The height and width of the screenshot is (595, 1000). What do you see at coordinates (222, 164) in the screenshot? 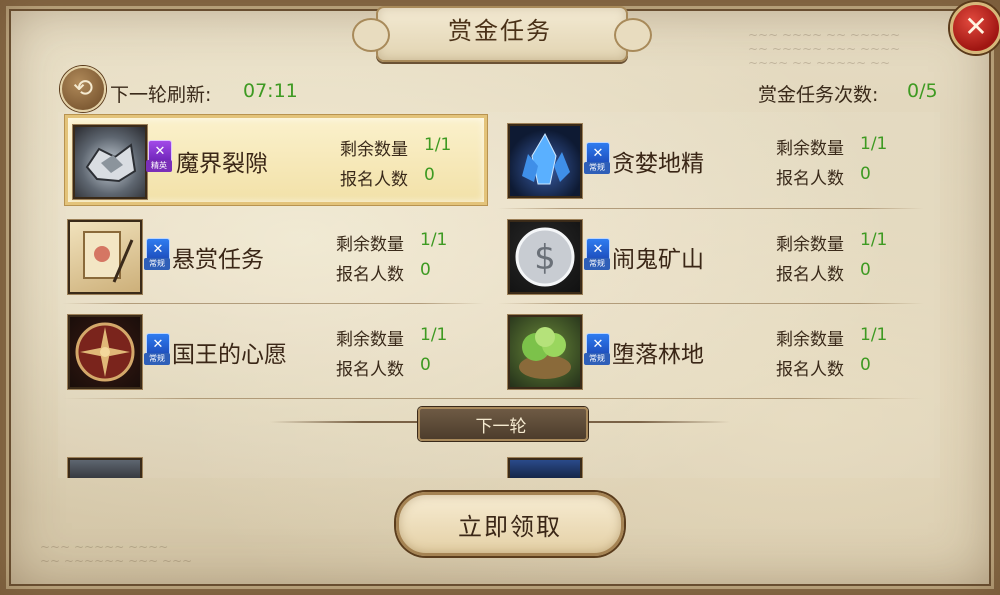
I see `task-name: 魔界裂隙` at bounding box center [222, 164].